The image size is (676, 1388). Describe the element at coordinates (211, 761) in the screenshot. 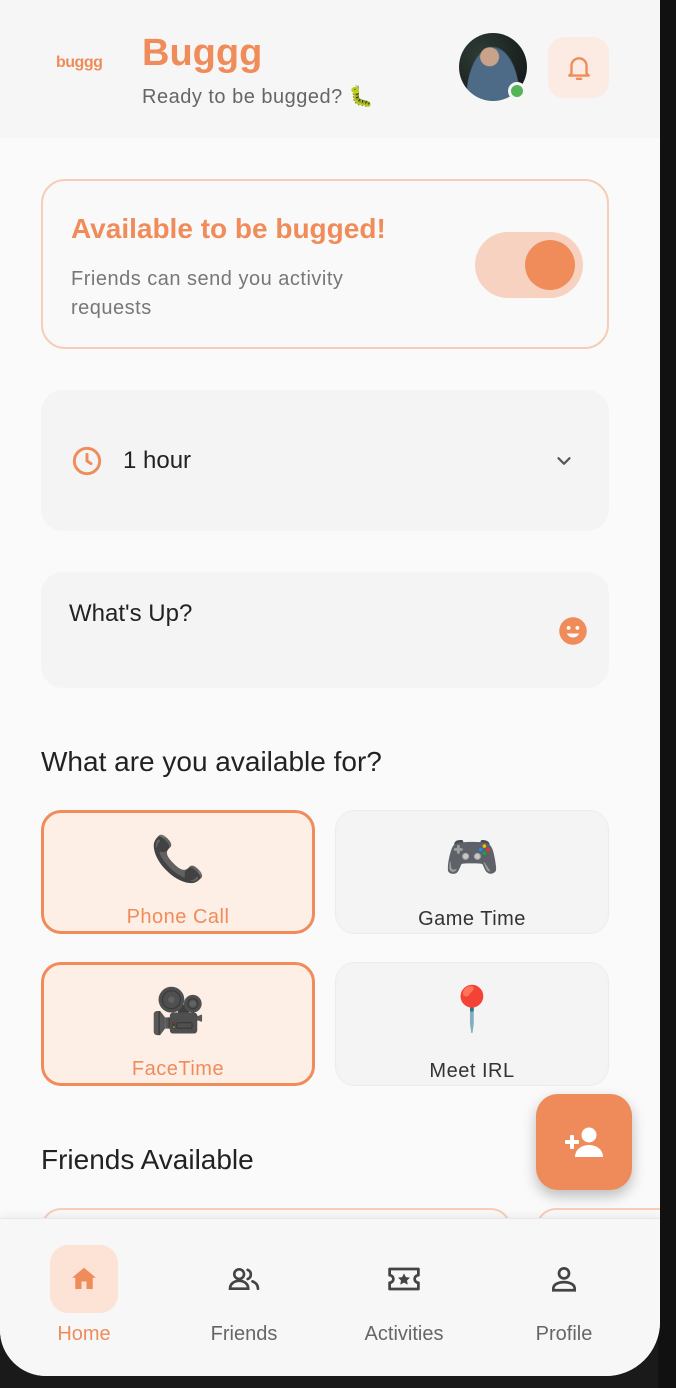

I see `activities-heading: What are you available for?` at that location.